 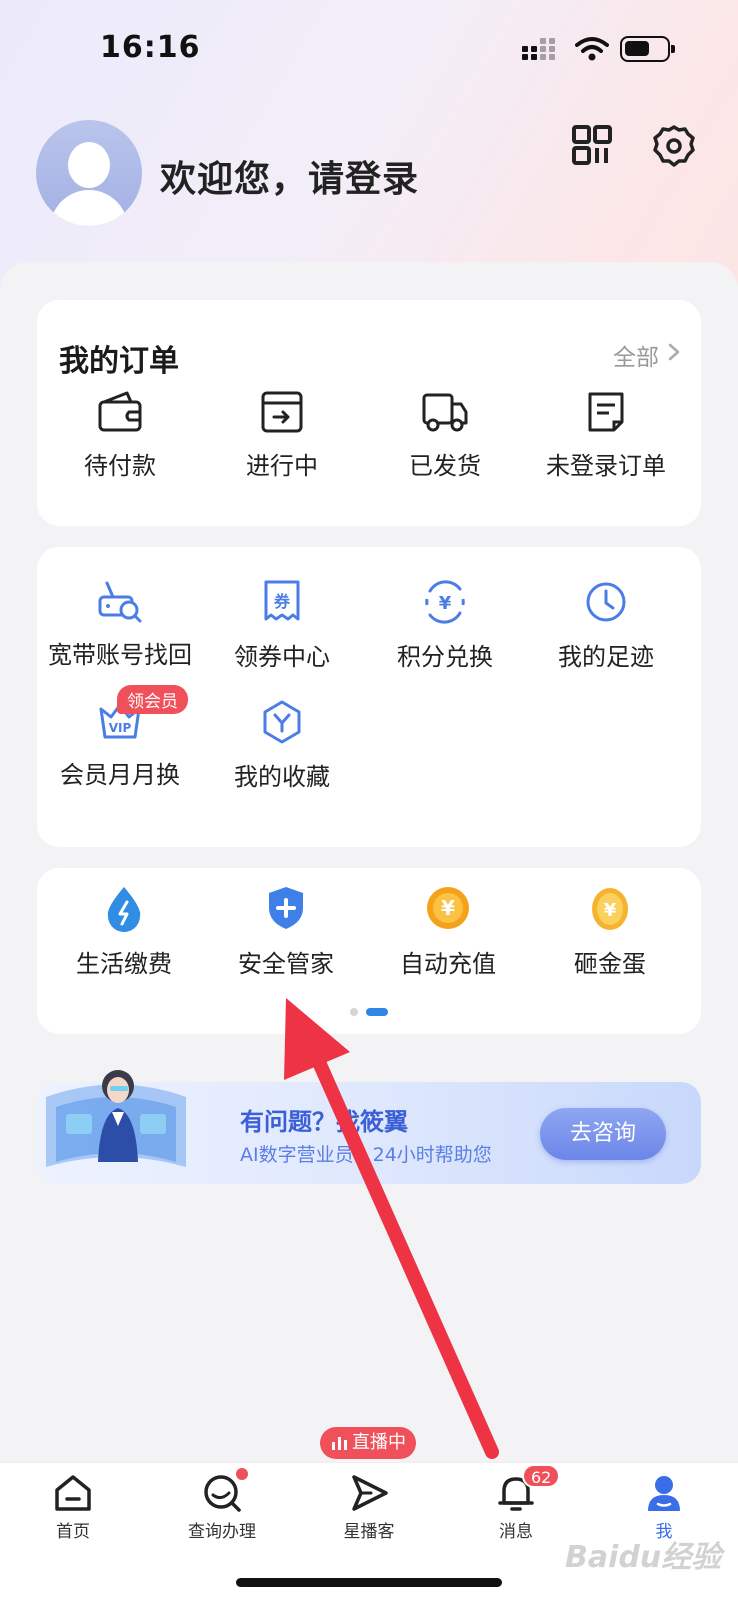 I want to click on archive-box-icon, so click(x=282, y=412).